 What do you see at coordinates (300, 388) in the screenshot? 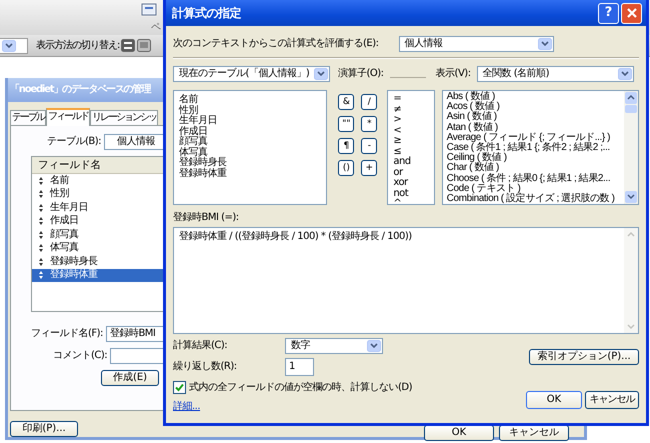
I see `checkbox-label: 式内の全フィールドの値が空欄の時、計算しない(D)` at bounding box center [300, 388].